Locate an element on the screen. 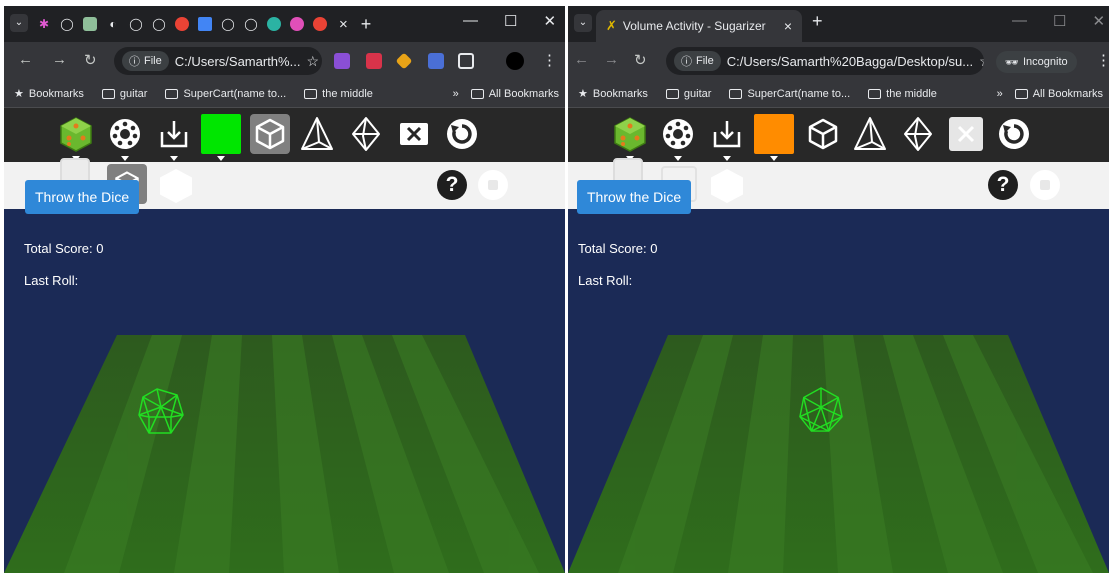 The image size is (1111, 573). tab-sugarizer: ✱ is located at coordinates (44, 24).